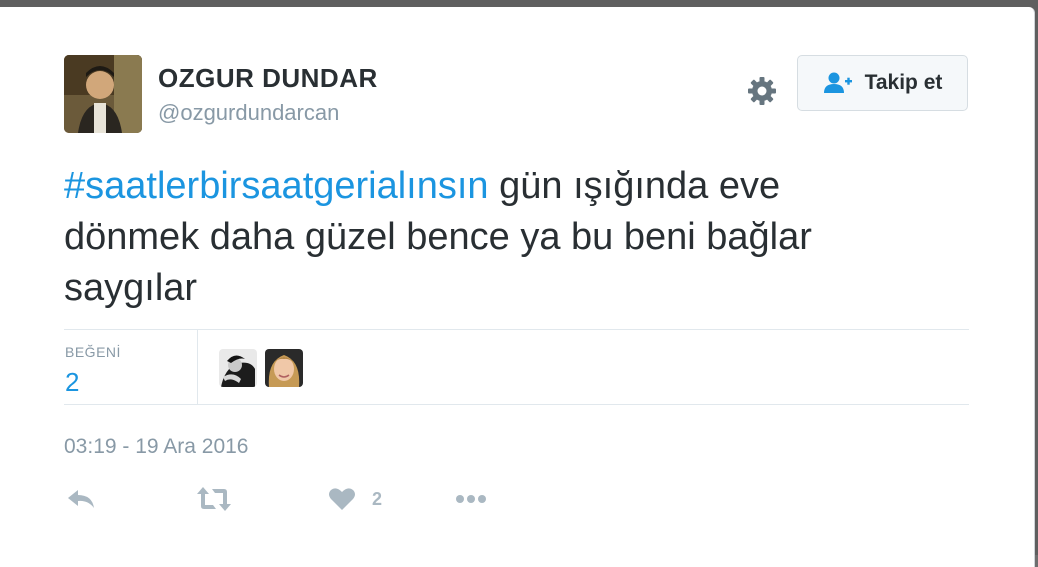 This screenshot has width=1038, height=567. What do you see at coordinates (93, 352) in the screenshot?
I see `likes-label: BEĞENİ` at bounding box center [93, 352].